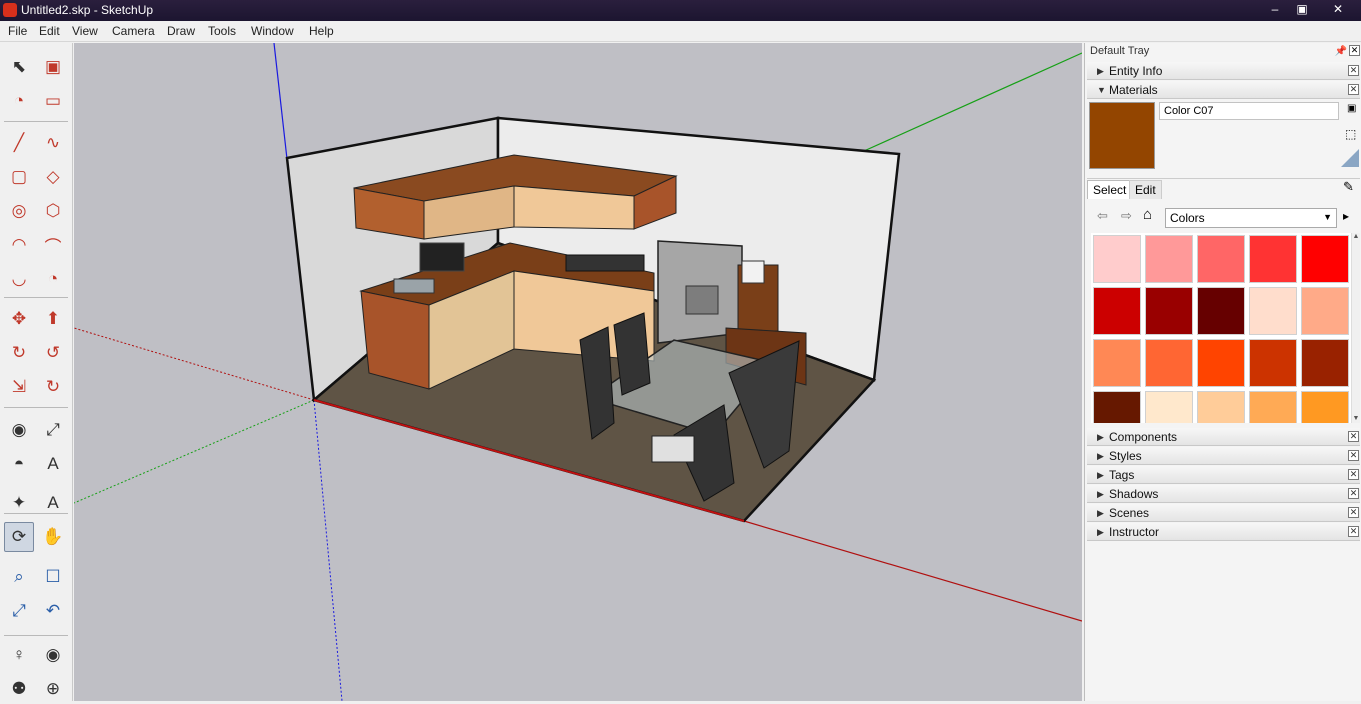 Image resolution: width=1361 pixels, height=704 pixels. I want to click on scale-tool-icon: ⇲, so click(19, 387).